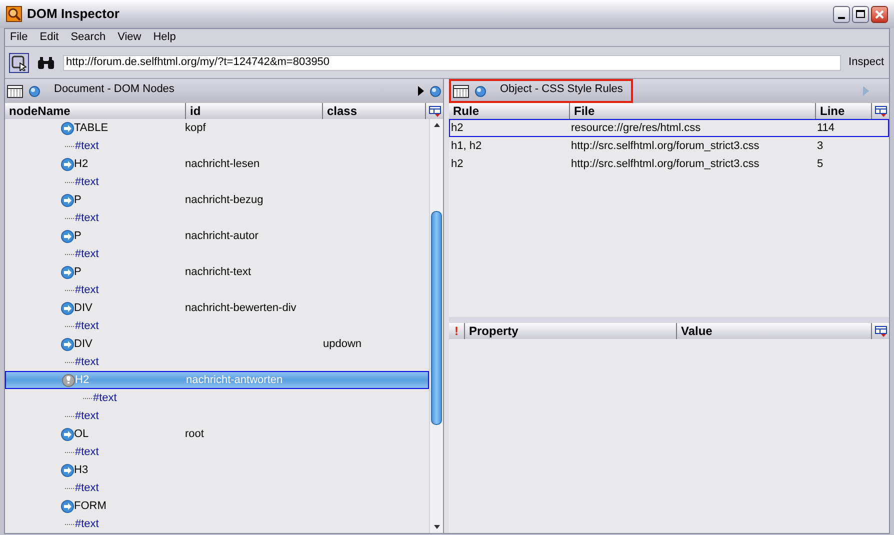  Describe the element at coordinates (95, 111) in the screenshot. I see `column-header: nodeName` at that location.